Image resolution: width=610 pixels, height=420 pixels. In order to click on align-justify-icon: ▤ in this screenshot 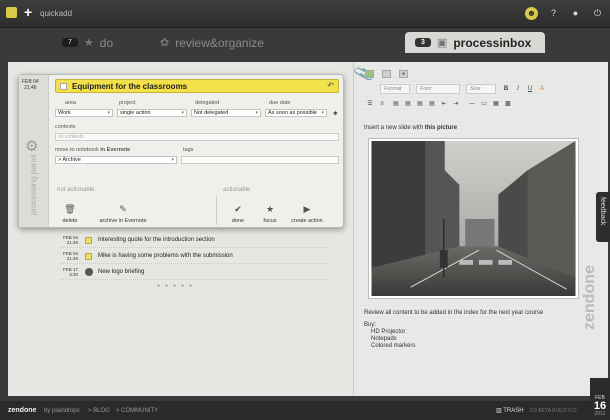, I will do `click(432, 104)`.